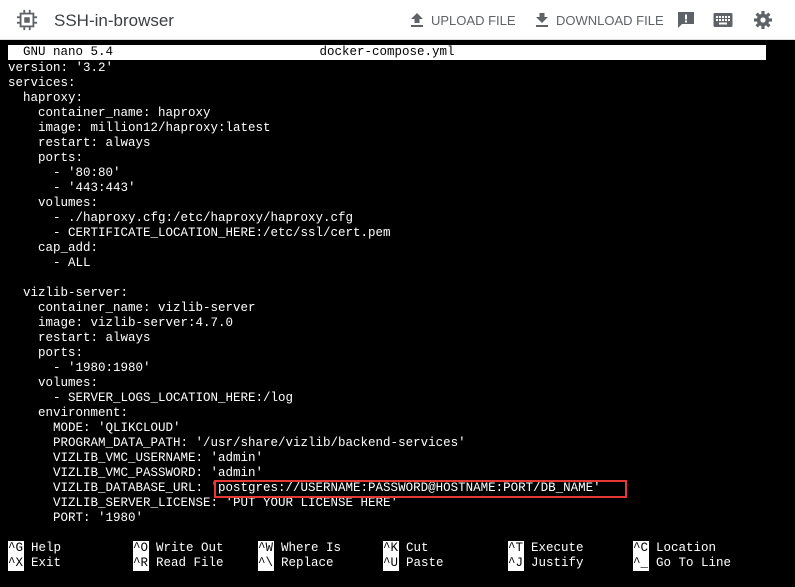 The height and width of the screenshot is (587, 795). What do you see at coordinates (136, 458) in the screenshot?
I see `code-line: VIZLIB_VMC_USERNAME: 'admin'` at bounding box center [136, 458].